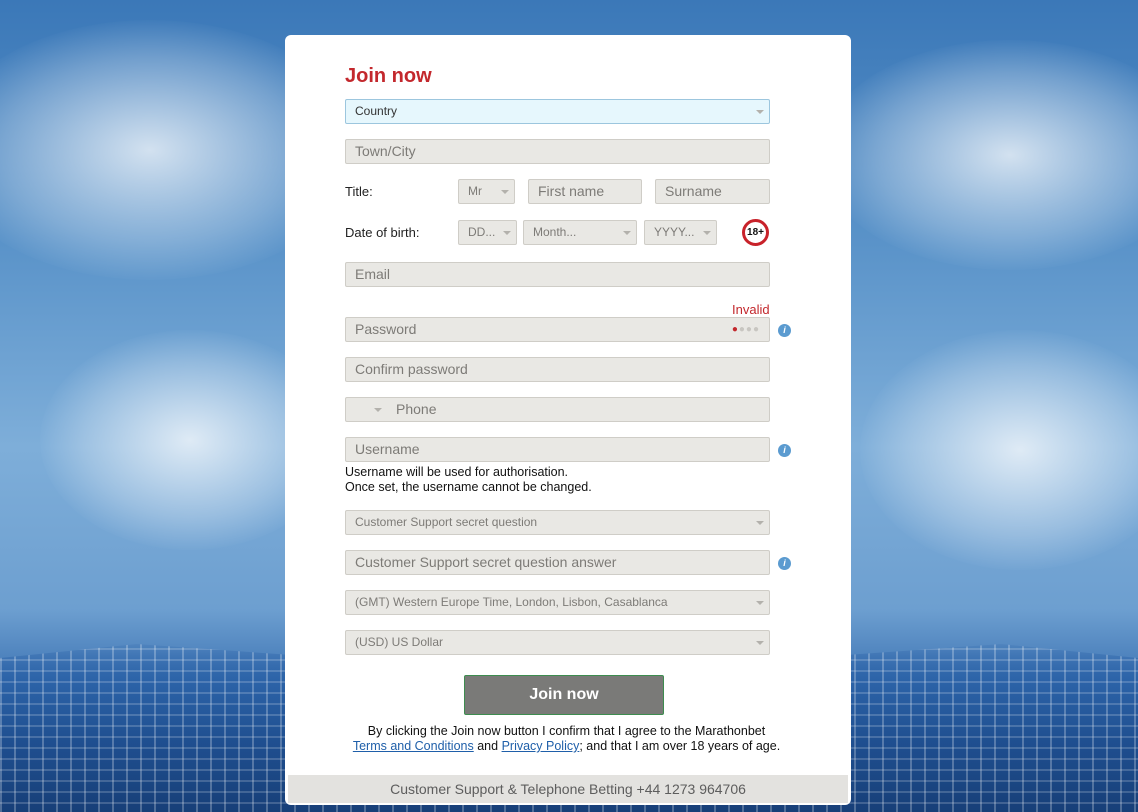 The image size is (1138, 812). I want to click on privacy-link: Privacy Policy, so click(541, 746).